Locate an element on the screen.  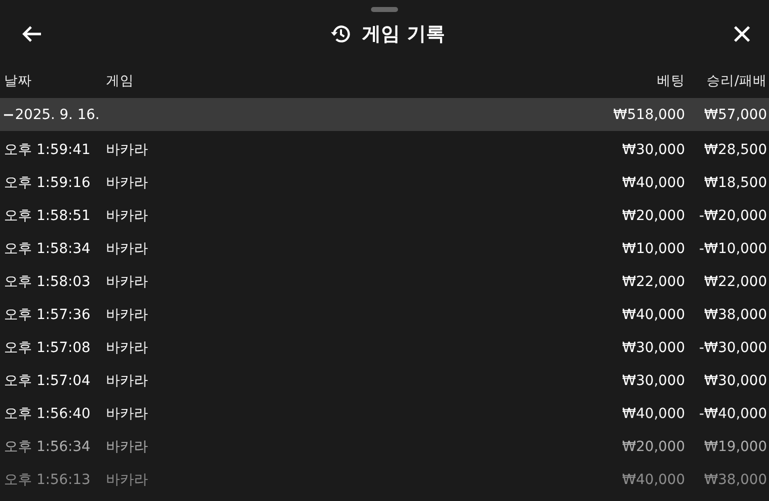
column-header: 승리/패배 is located at coordinates (736, 81).